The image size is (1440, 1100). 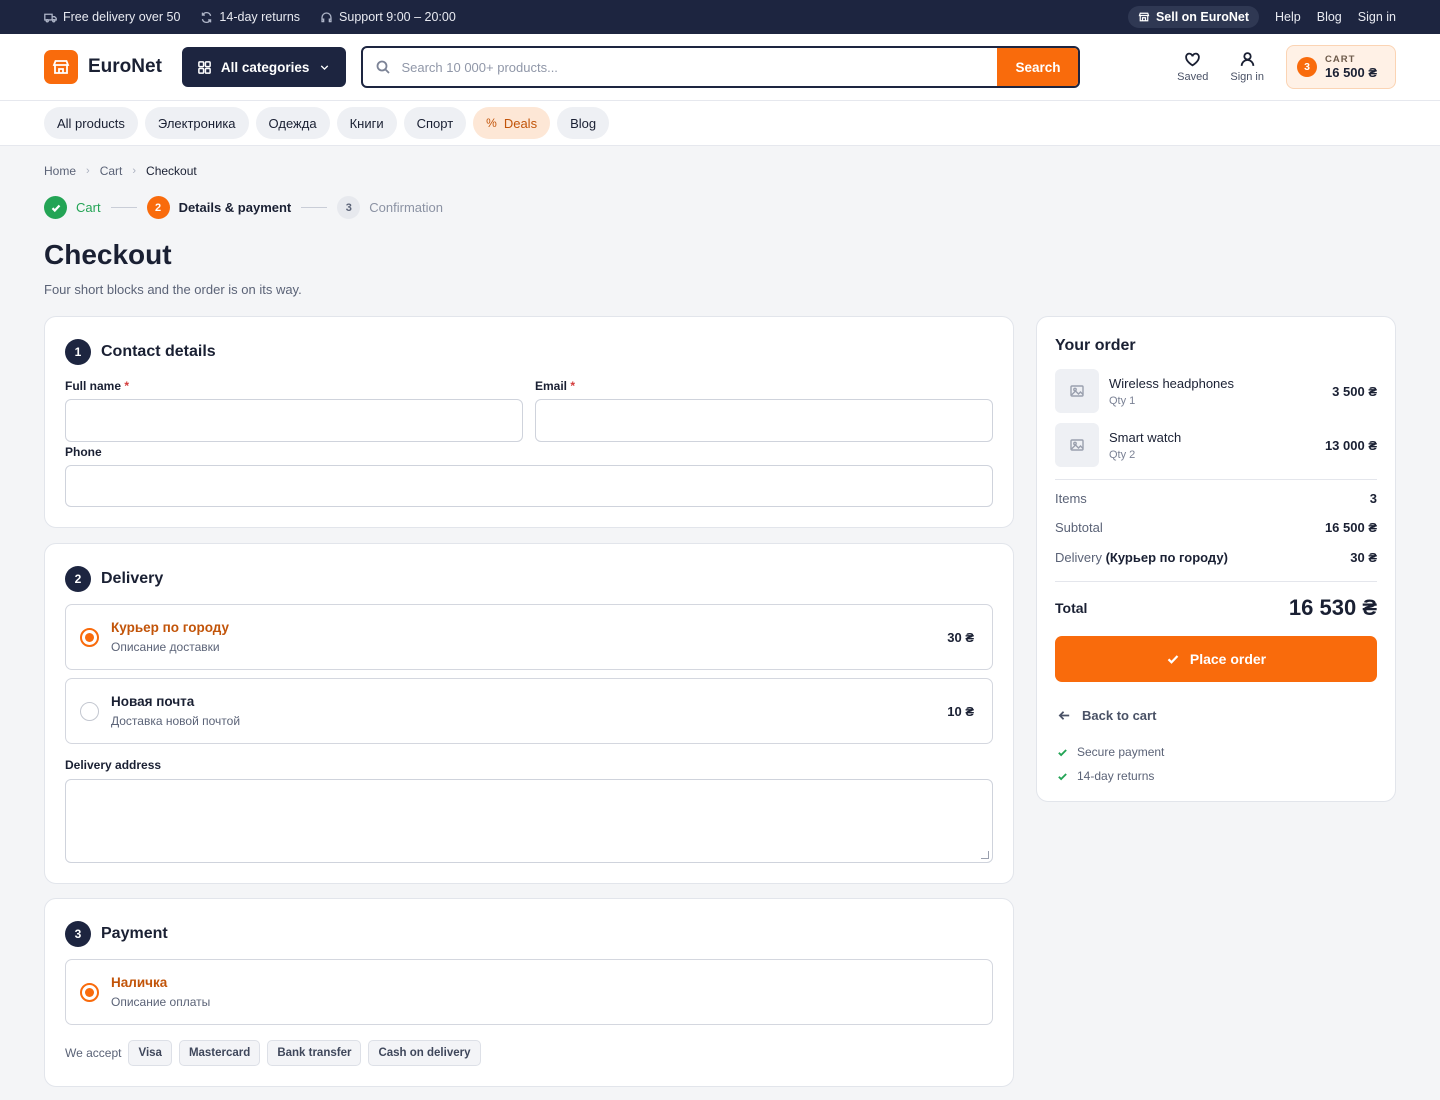 I want to click on section-number: 1, so click(x=78, y=352).